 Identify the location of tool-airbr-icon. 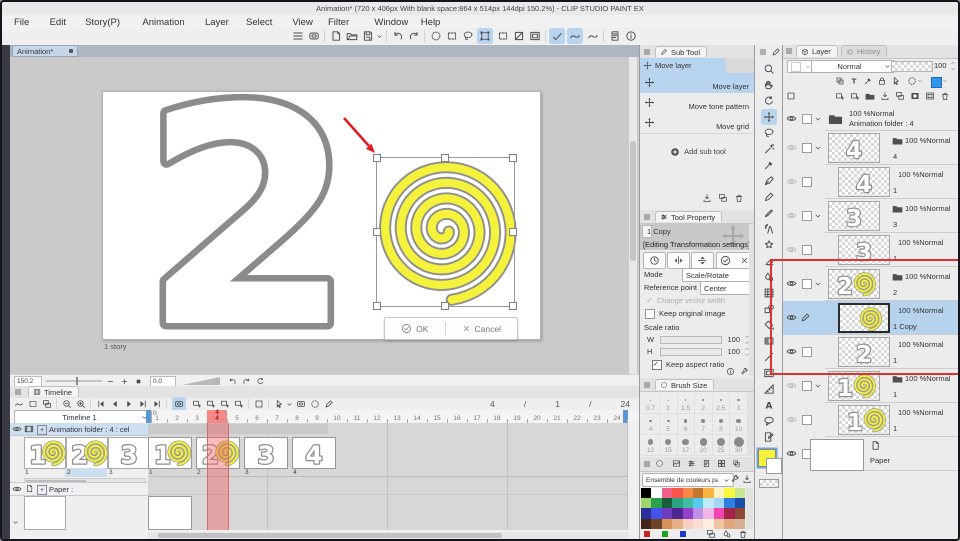
(769, 229).